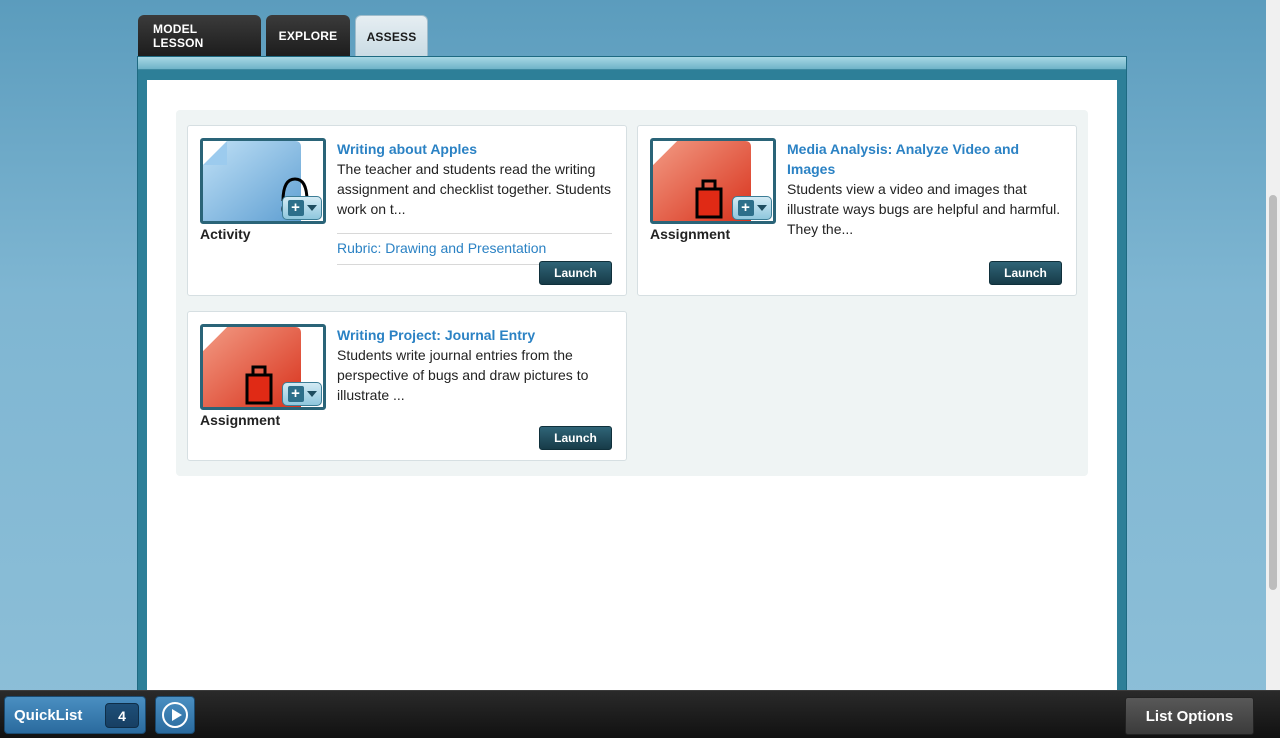 The height and width of the screenshot is (738, 1280). What do you see at coordinates (122, 715) in the screenshot?
I see `quicklist-count-badge: 4` at bounding box center [122, 715].